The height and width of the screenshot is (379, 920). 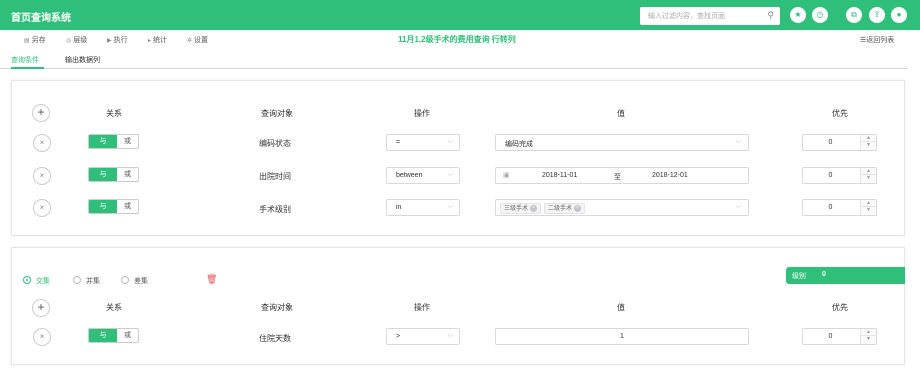 I want to click on operator-value: in, so click(x=399, y=207).